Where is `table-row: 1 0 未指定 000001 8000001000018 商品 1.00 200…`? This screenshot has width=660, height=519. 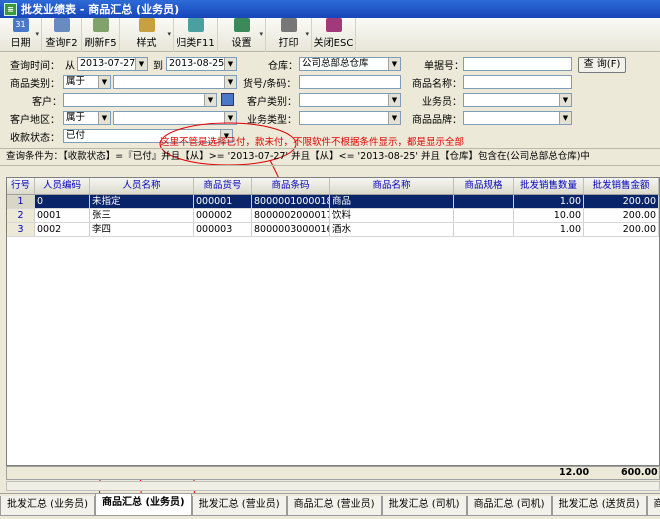
table-row: 1 0 未指定 000001 8000001000018 商品 1.00 200… is located at coordinates (333, 202).